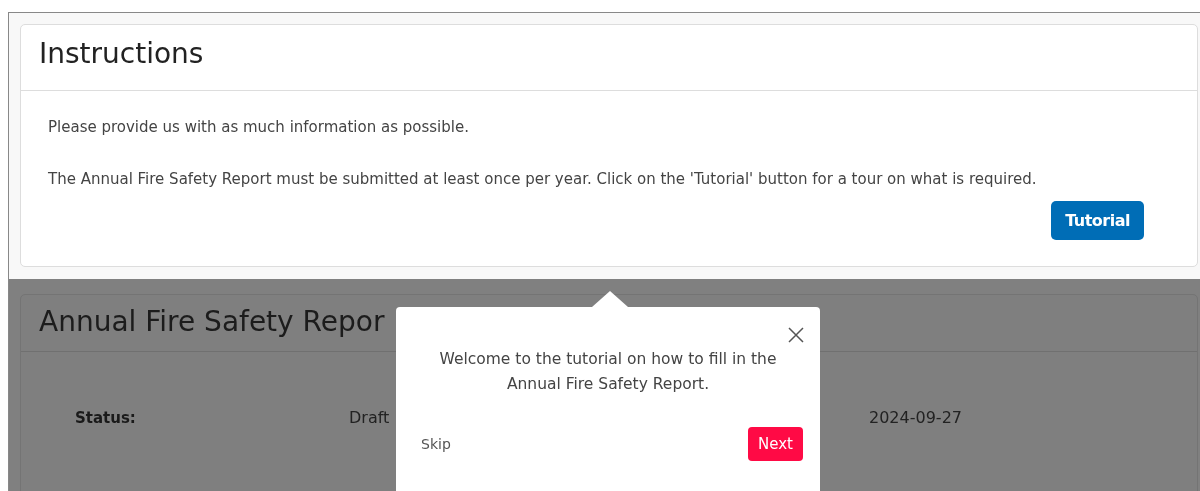 The image size is (1200, 491). What do you see at coordinates (212, 321) in the screenshot?
I see `card-title: Annual Fire Safety Repor` at bounding box center [212, 321].